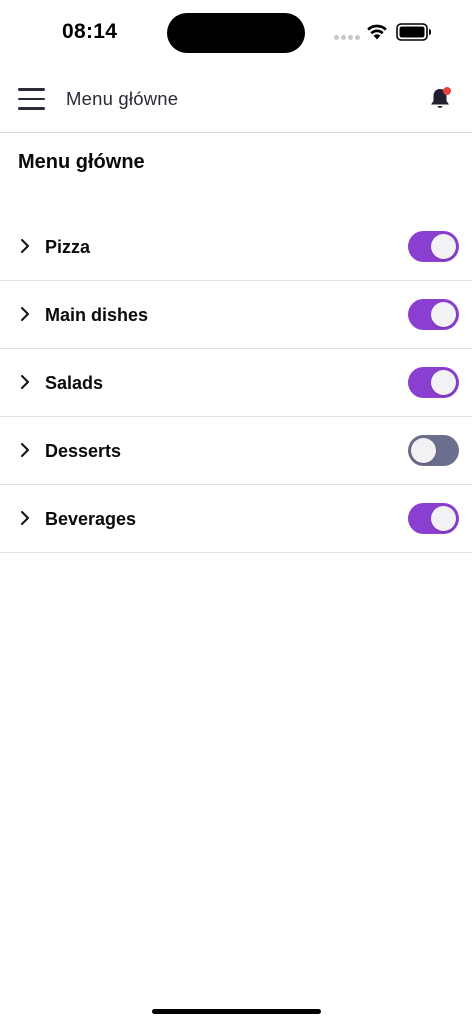 The height and width of the screenshot is (1024, 472). Describe the element at coordinates (236, 451) in the screenshot. I see `category-row-desserts: Desserts` at that location.